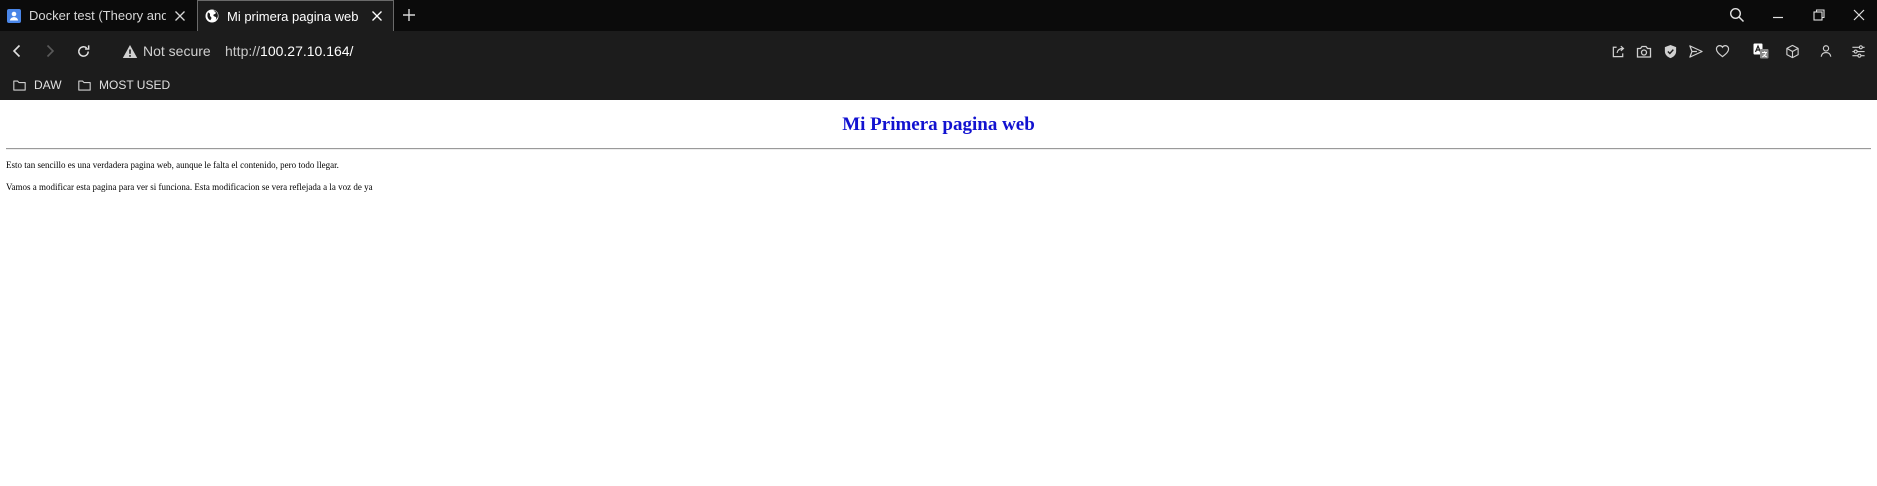 The image size is (1877, 486). What do you see at coordinates (14, 16) in the screenshot?
I see `docs-icon` at bounding box center [14, 16].